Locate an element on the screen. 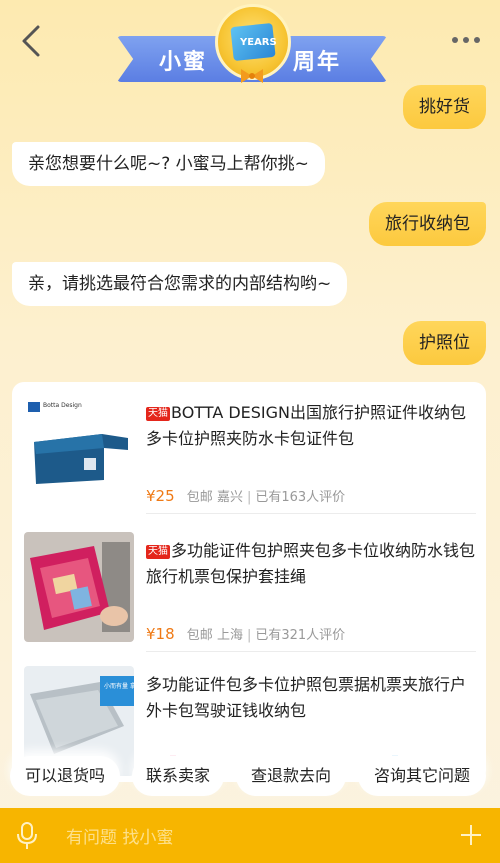  product-price: ¥18 is located at coordinates (160, 634).